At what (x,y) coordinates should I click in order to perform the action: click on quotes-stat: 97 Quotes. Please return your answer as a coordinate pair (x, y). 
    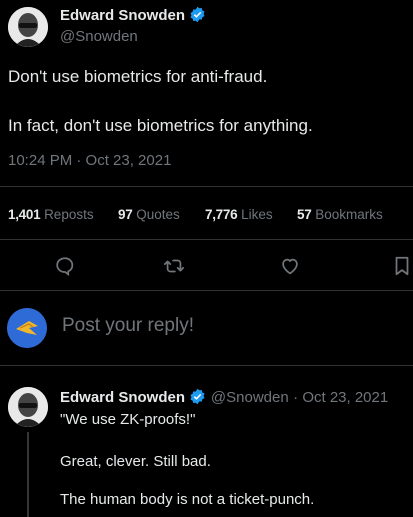
    Looking at the image, I should click on (149, 214).